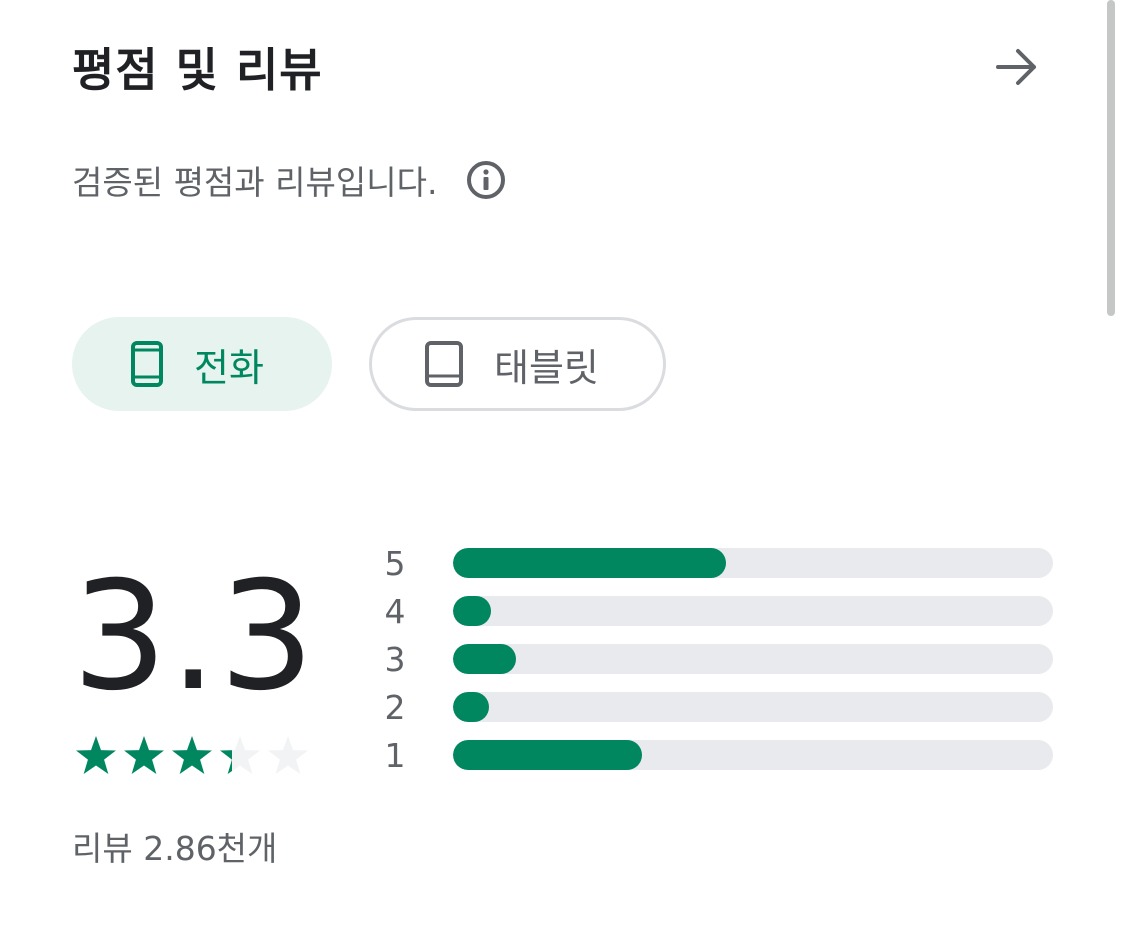 This screenshot has height=928, width=1125. Describe the element at coordinates (194, 637) in the screenshot. I see `average-rating: 3.3` at that location.